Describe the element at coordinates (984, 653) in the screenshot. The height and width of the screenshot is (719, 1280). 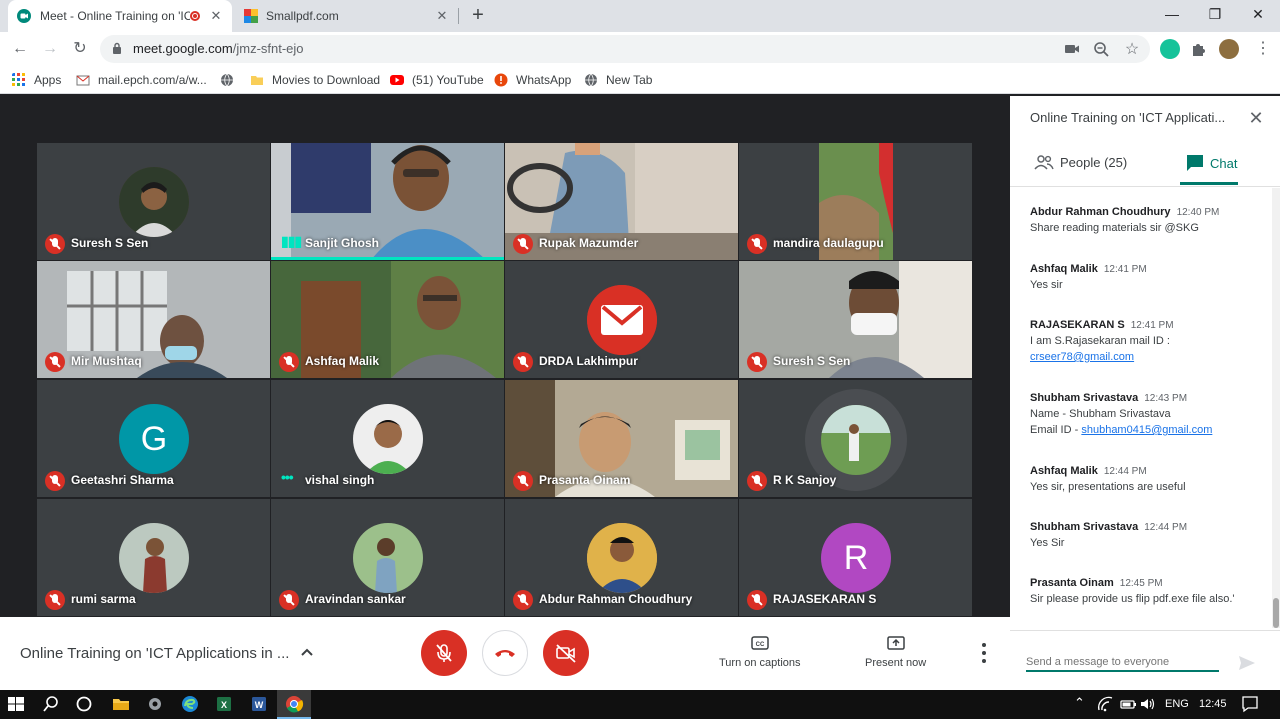
I see `more-options-icon` at that location.